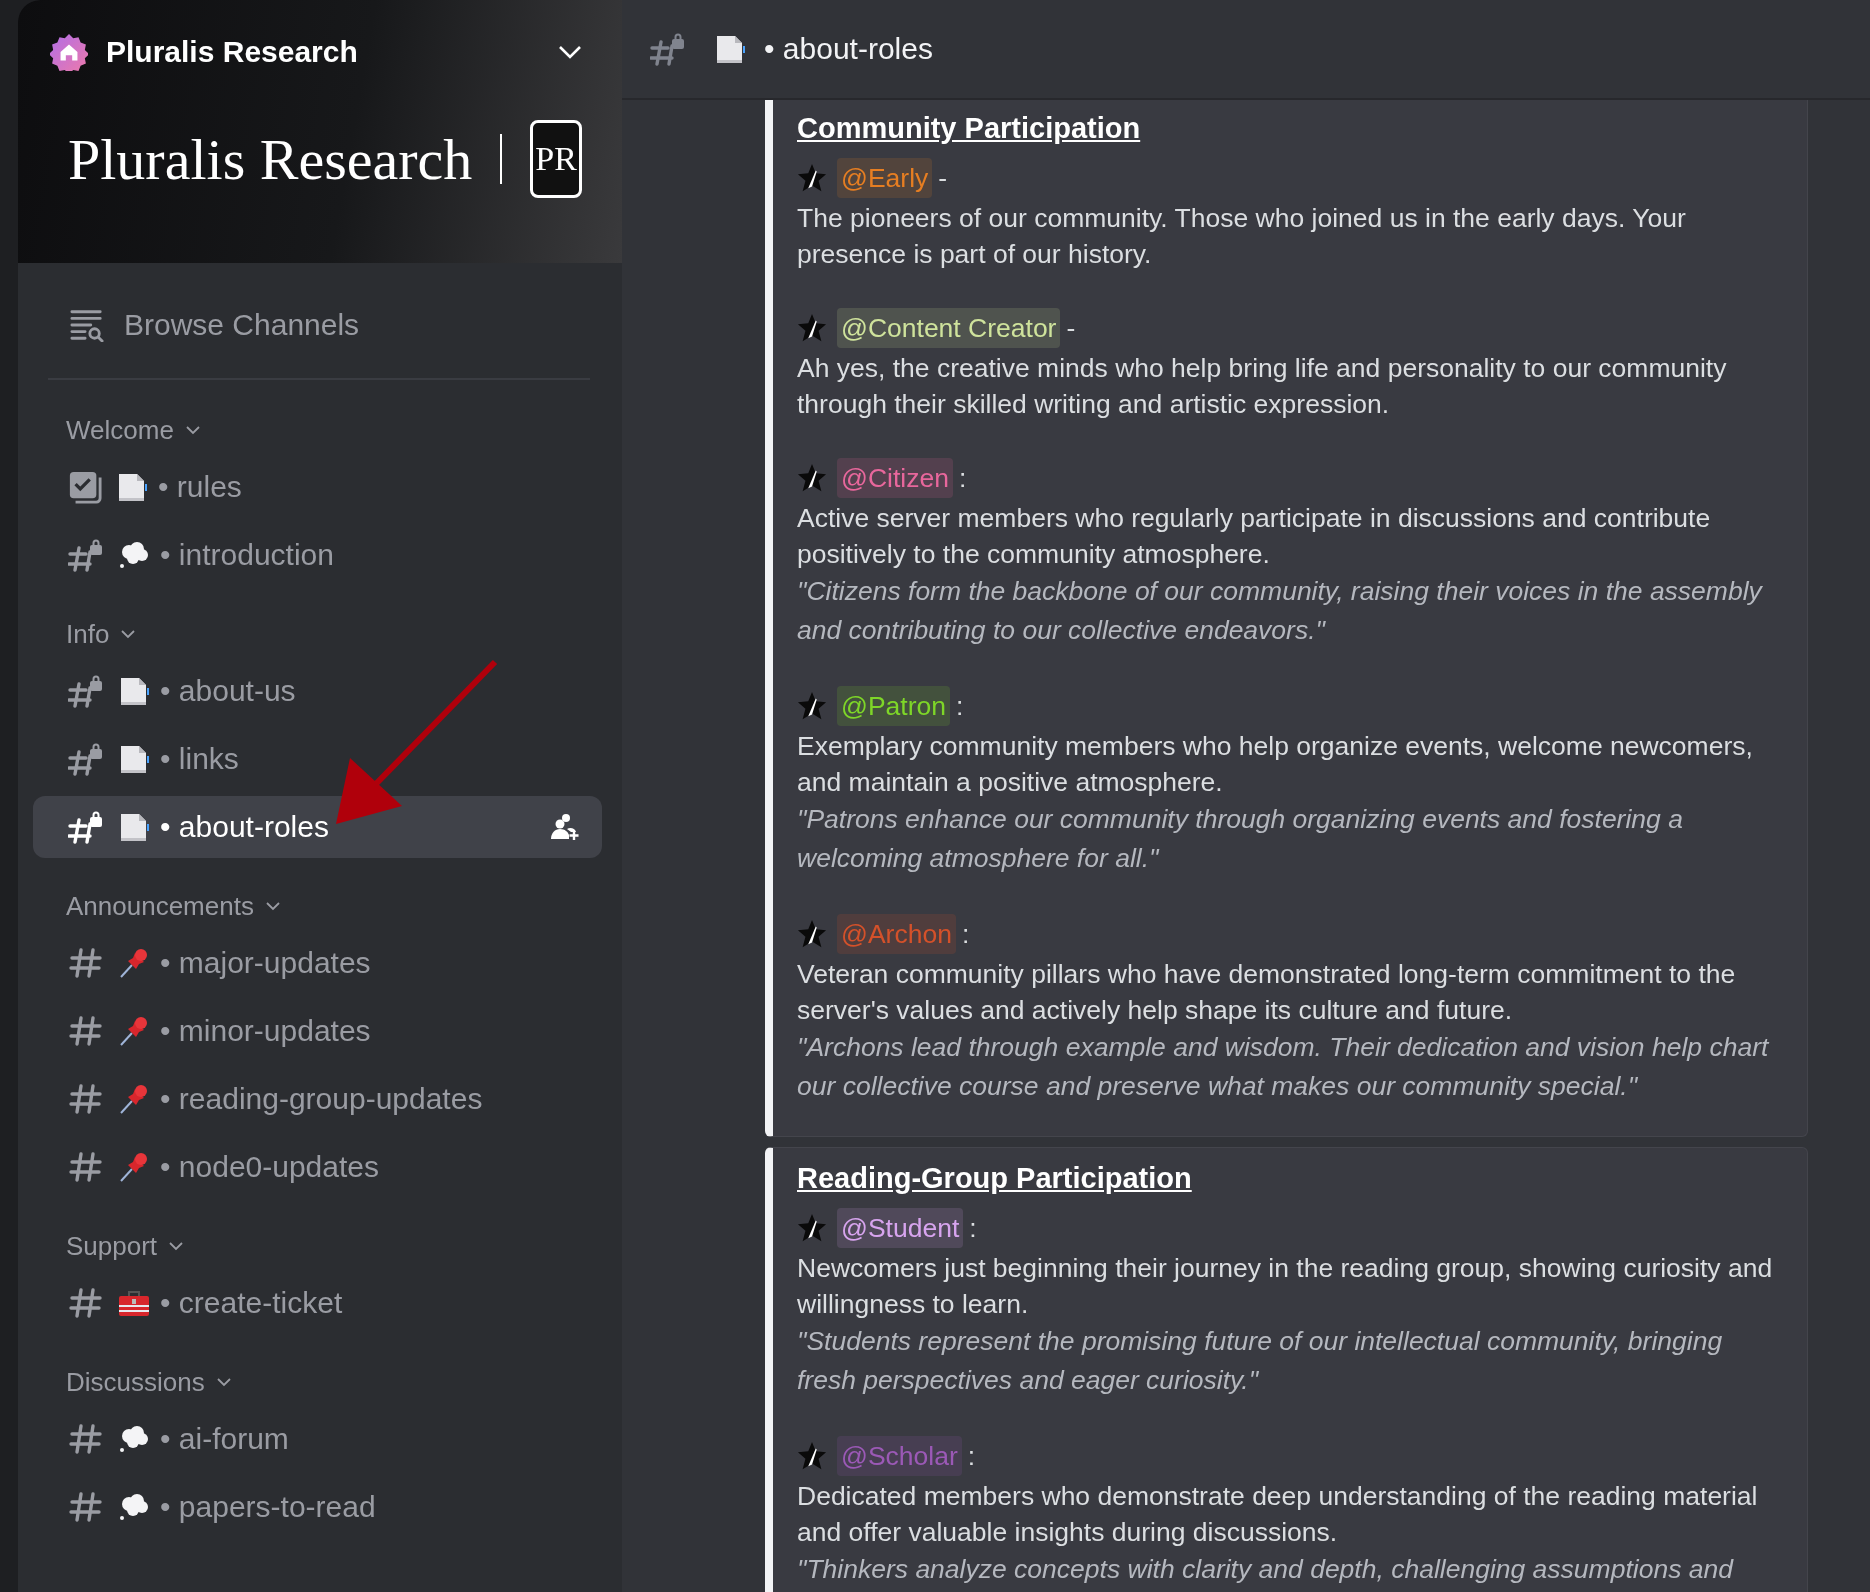 This screenshot has height=1592, width=1870. What do you see at coordinates (1285, 1286) in the screenshot?
I see `role-description: Newcomers just beginning their journey in the reading group, showing curiosity and willingness to learn.` at bounding box center [1285, 1286].